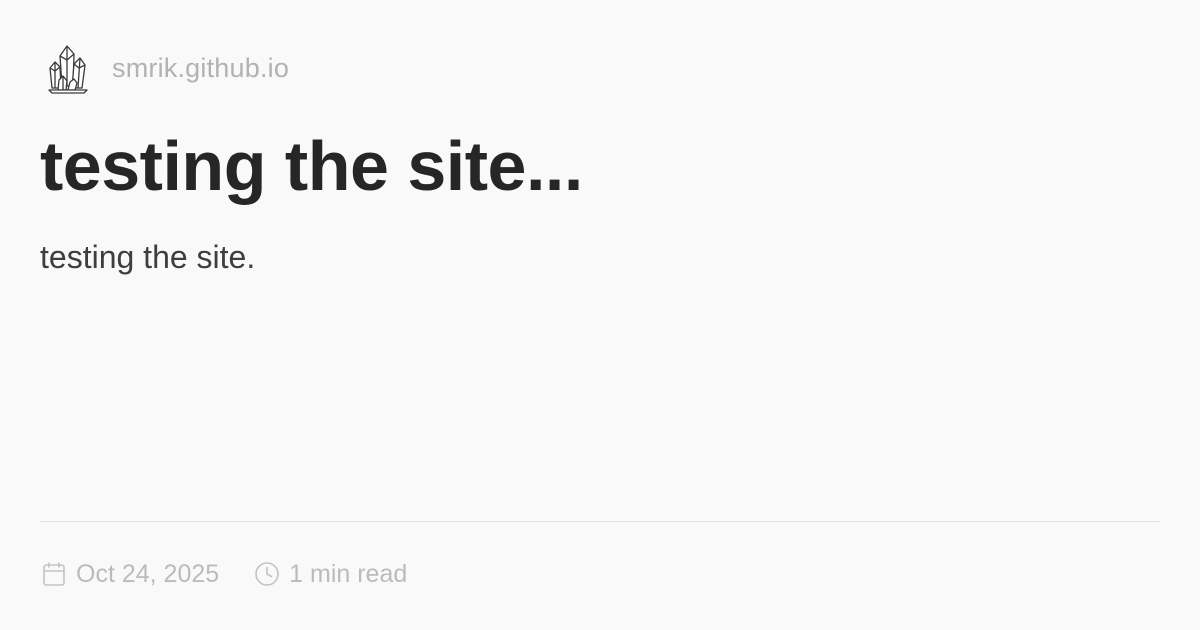  I want to click on post-description: testing the site., so click(148, 257).